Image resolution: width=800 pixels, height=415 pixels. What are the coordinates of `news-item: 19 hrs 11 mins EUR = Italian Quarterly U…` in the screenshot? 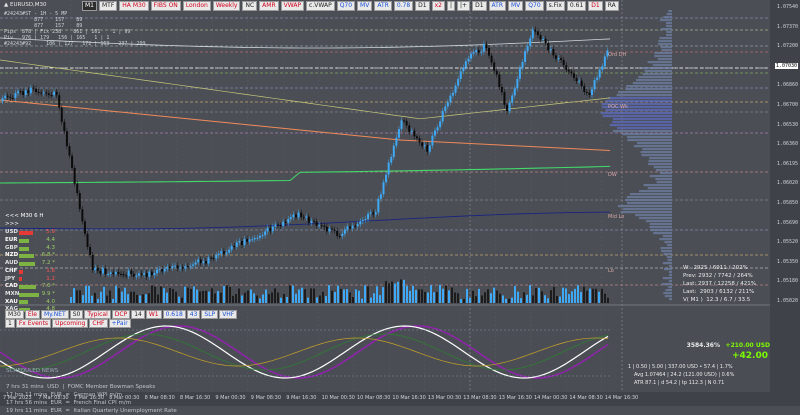 It's located at (91, 411).